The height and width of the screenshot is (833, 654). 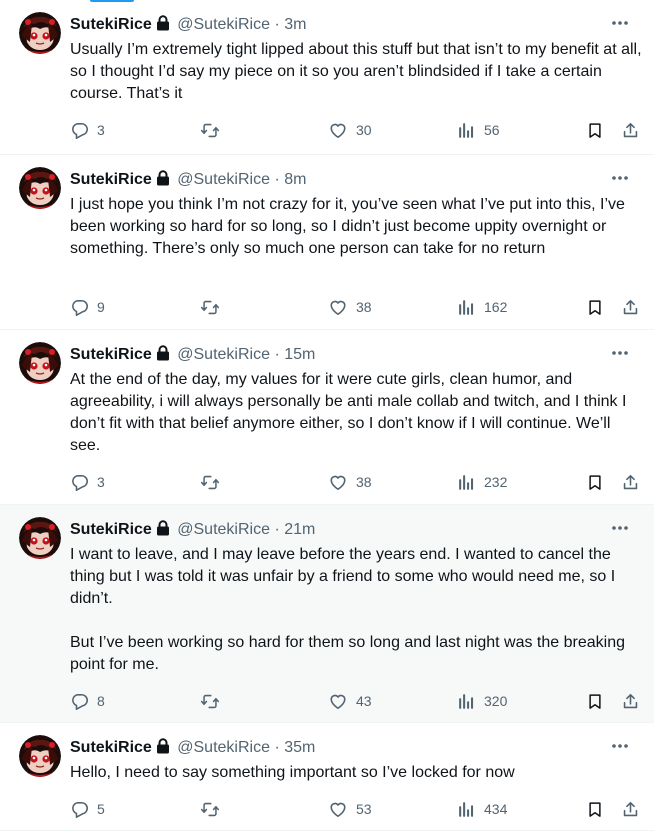 I want to click on tweet-header: SutekiRice @SutekiRice · 3m, so click(x=188, y=26).